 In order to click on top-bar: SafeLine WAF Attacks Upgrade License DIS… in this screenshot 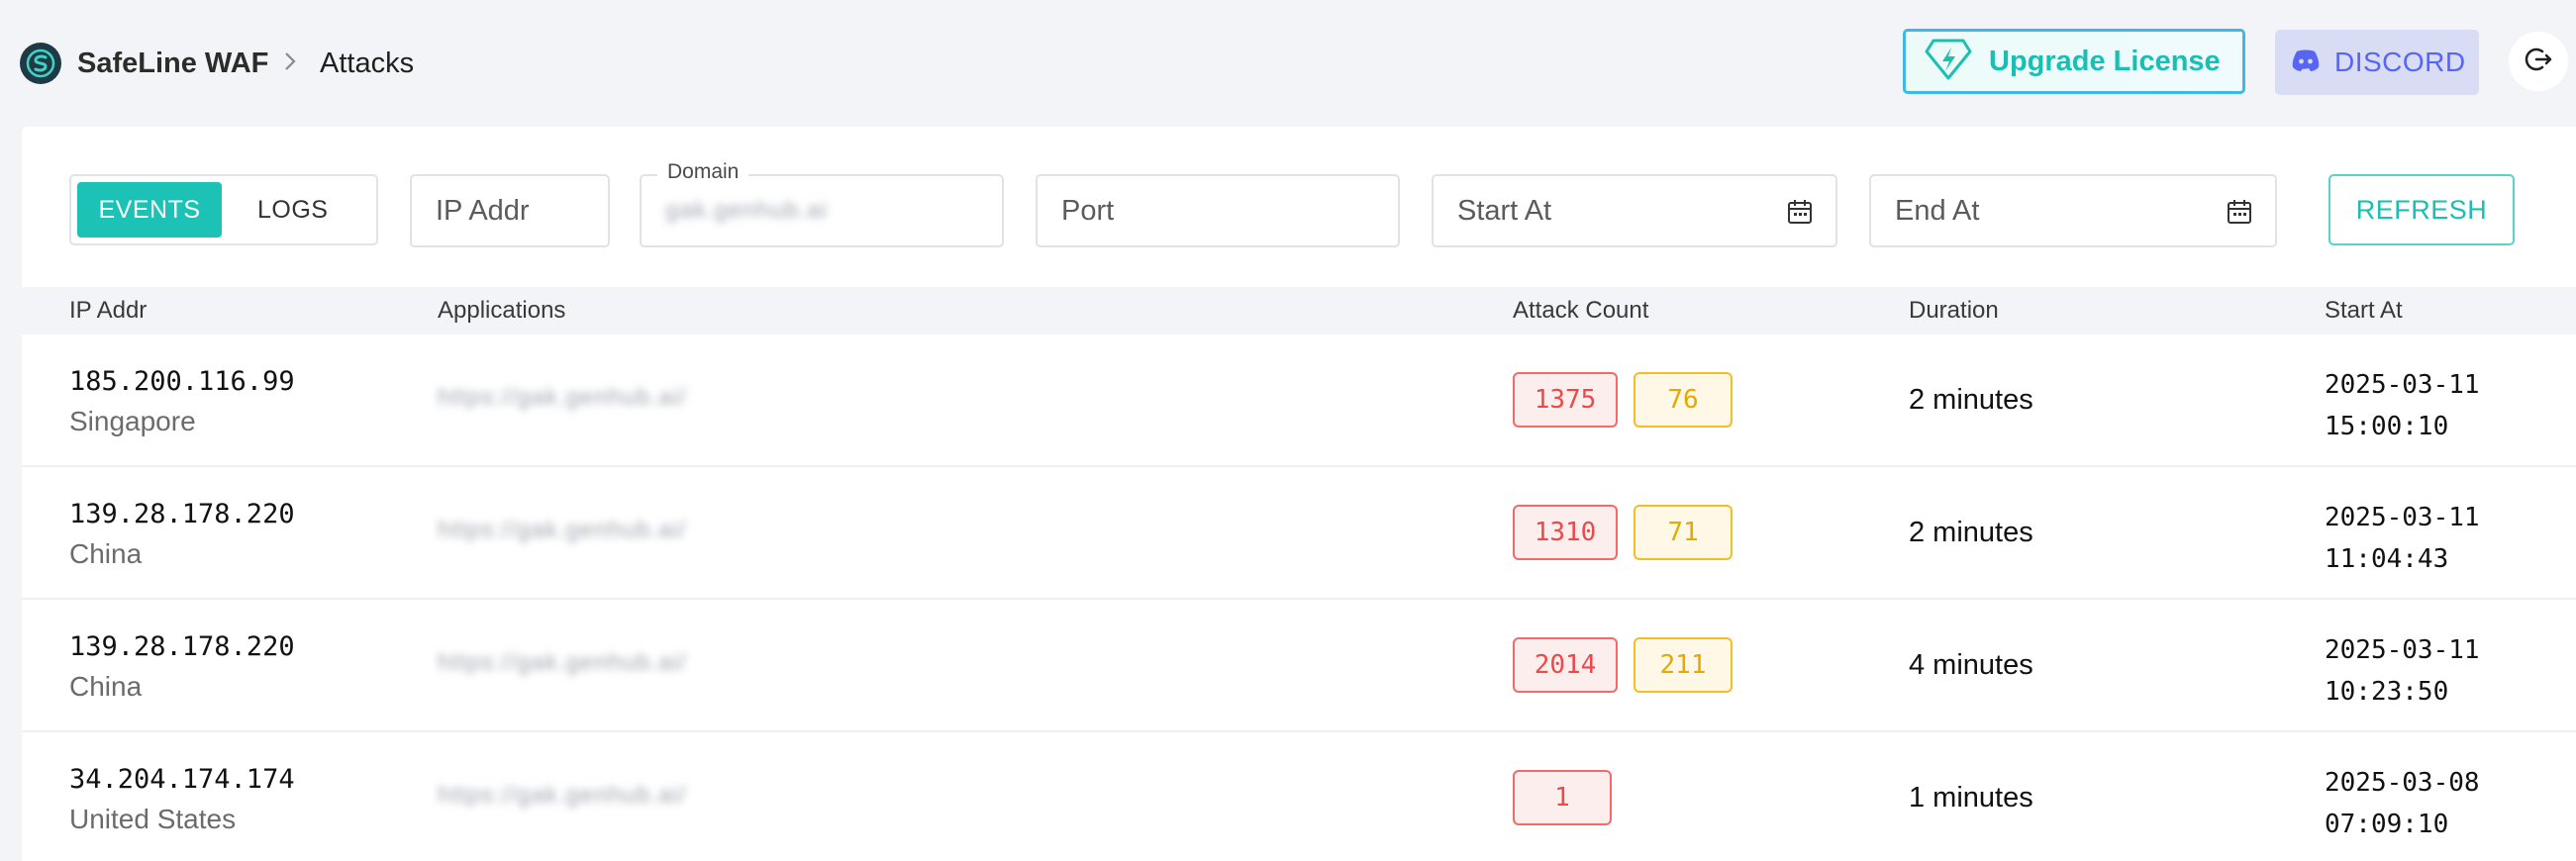, I will do `click(1288, 62)`.